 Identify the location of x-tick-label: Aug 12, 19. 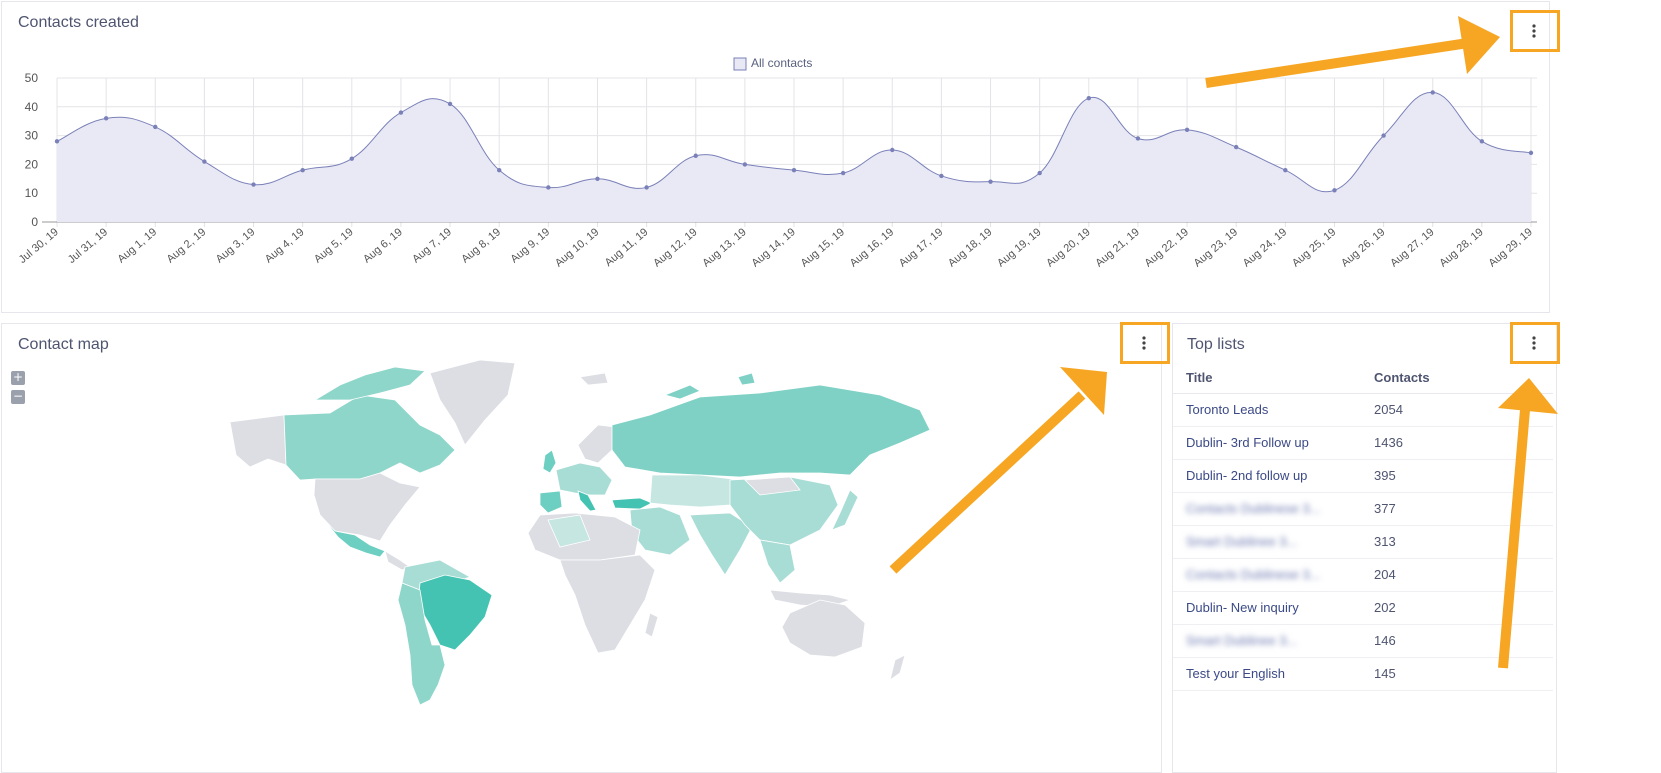
(675, 247).